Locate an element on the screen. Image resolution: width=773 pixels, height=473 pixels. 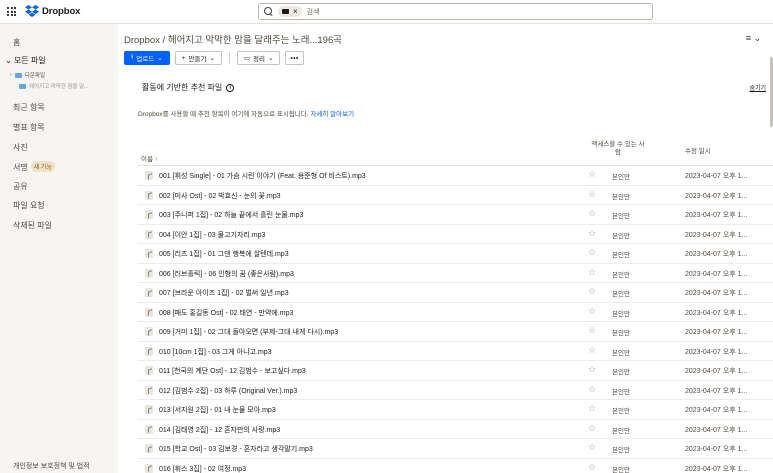
file-name: 010 [10cm 1집] - 03 그게 아니고.mp3 is located at coordinates (215, 352).